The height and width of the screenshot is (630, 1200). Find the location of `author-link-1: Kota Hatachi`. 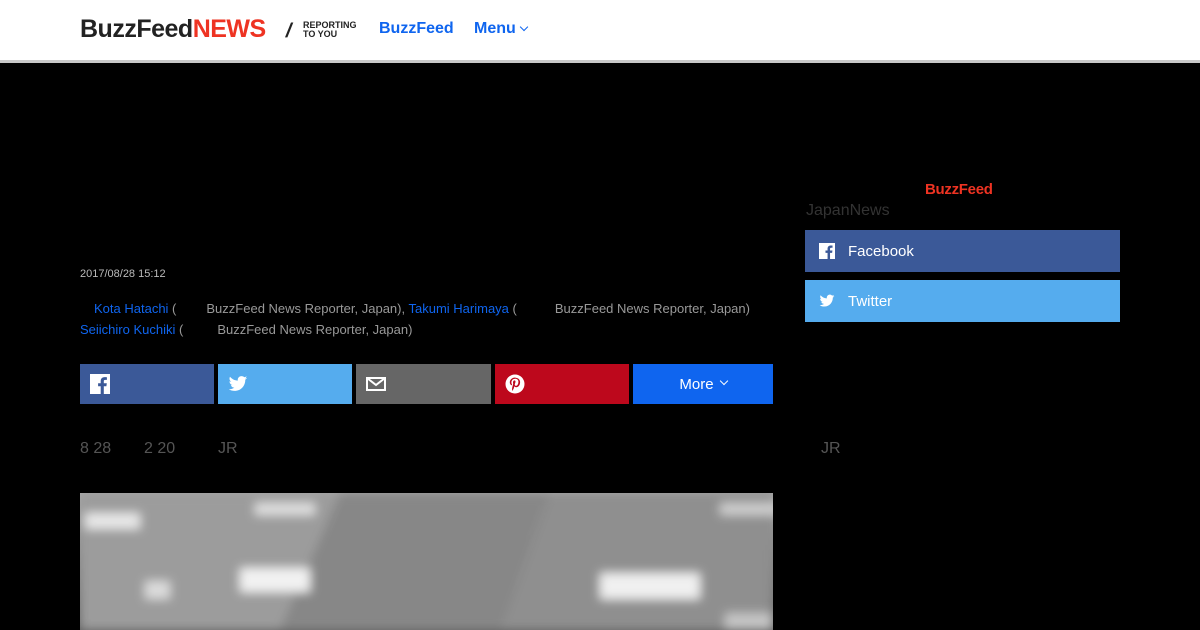

author-link-1: Kota Hatachi is located at coordinates (131, 308).